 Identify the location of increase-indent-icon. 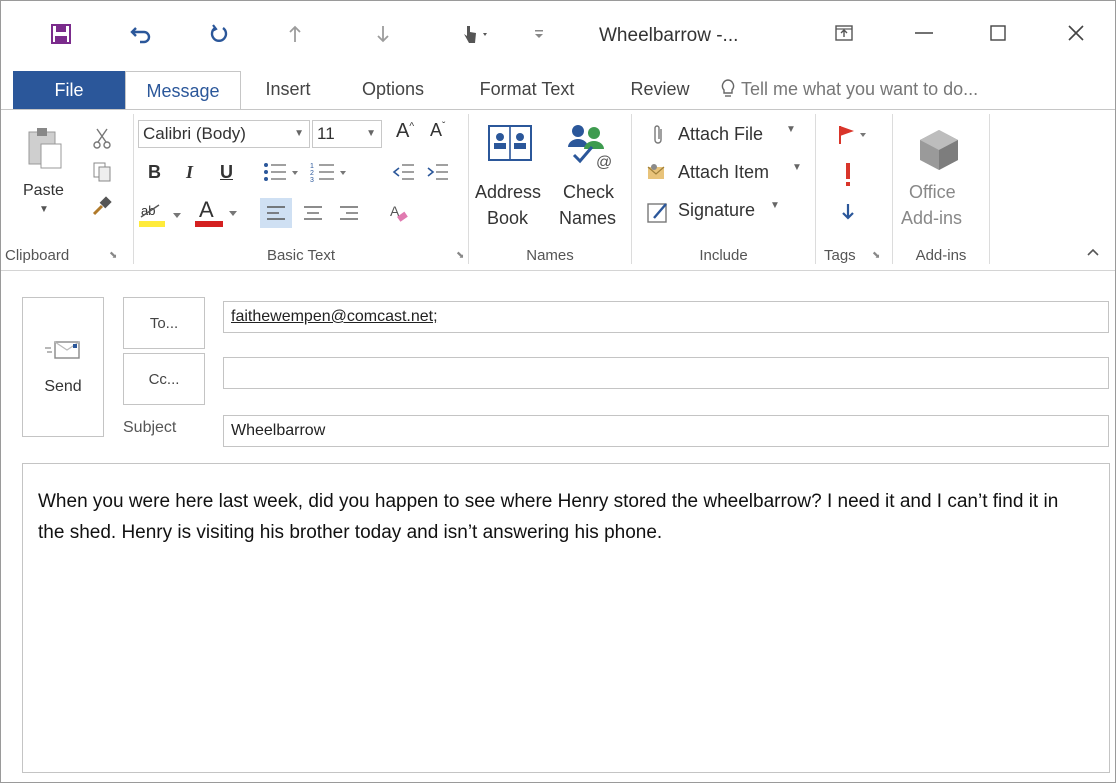
(438, 172).